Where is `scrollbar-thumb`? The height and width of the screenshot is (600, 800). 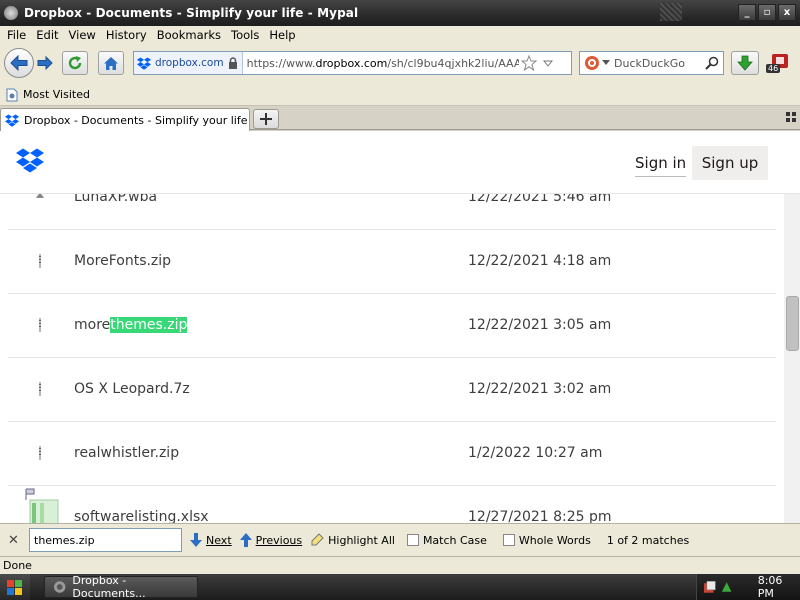 scrollbar-thumb is located at coordinates (792, 323).